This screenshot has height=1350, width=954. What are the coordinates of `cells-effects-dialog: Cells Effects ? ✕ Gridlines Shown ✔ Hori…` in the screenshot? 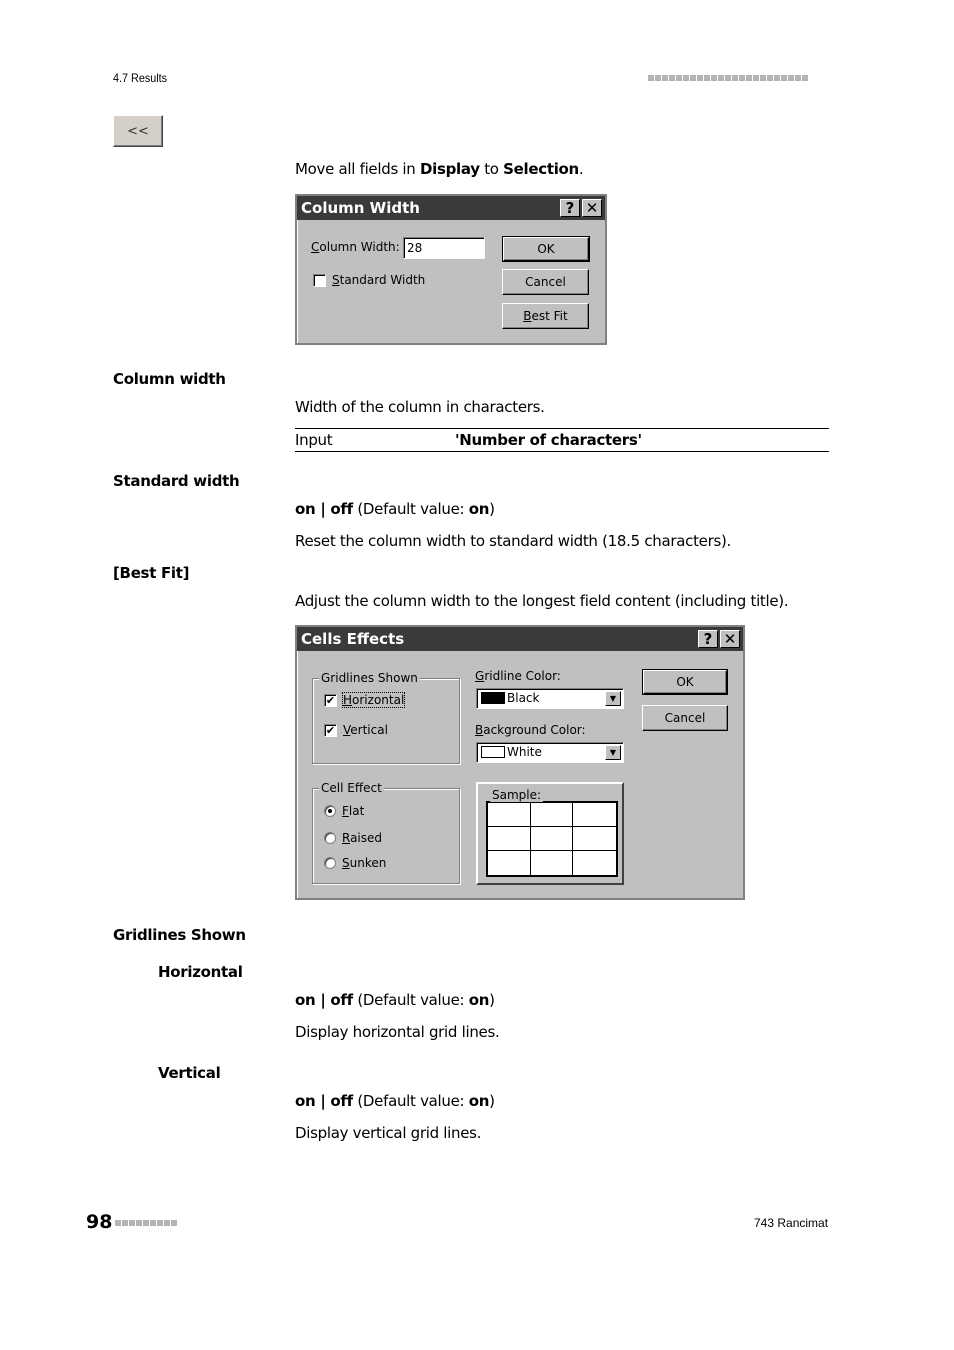 It's located at (520, 762).